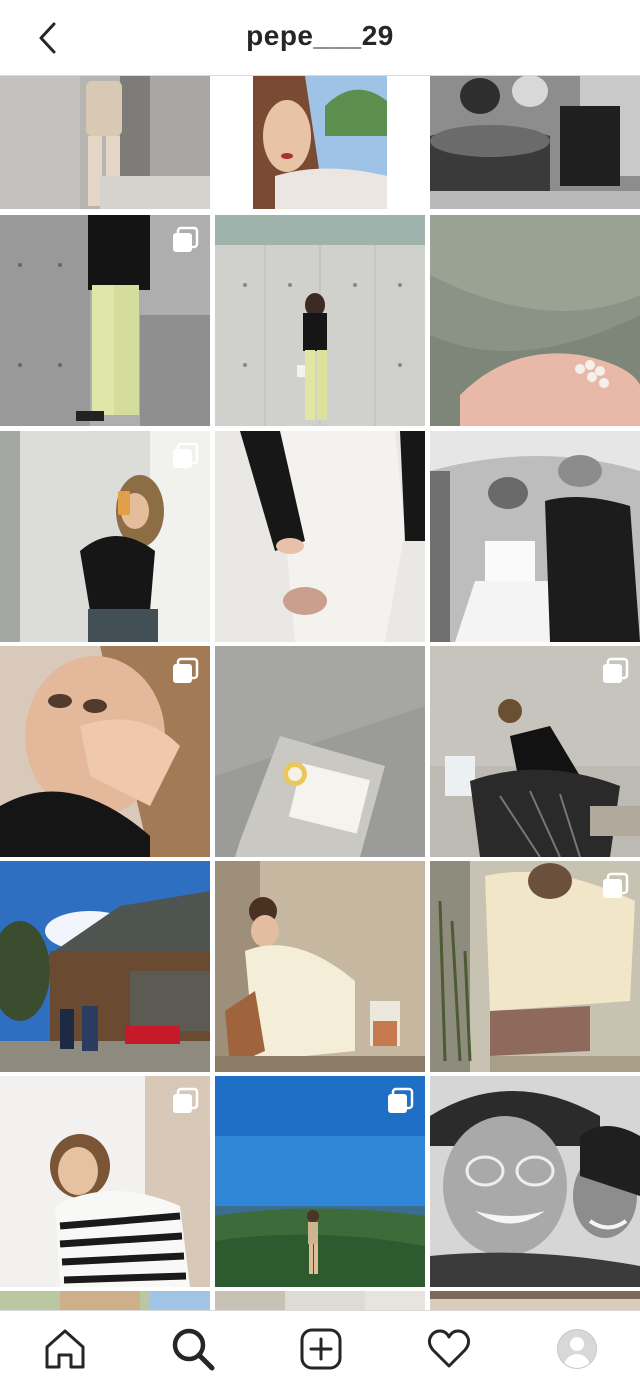 The image size is (640, 1386). I want to click on profile-username: pepe___29, so click(320, 35).